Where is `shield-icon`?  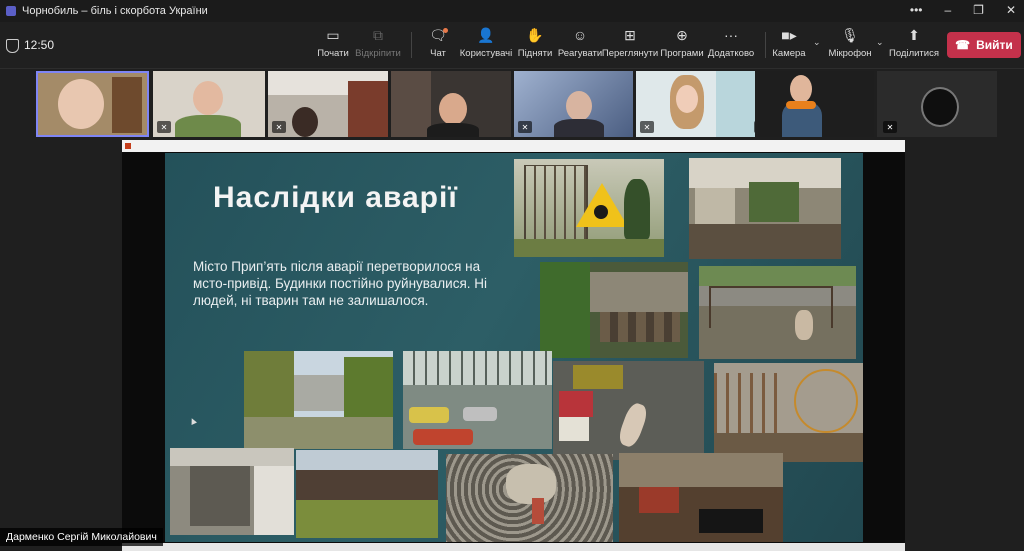 shield-icon is located at coordinates (12, 46).